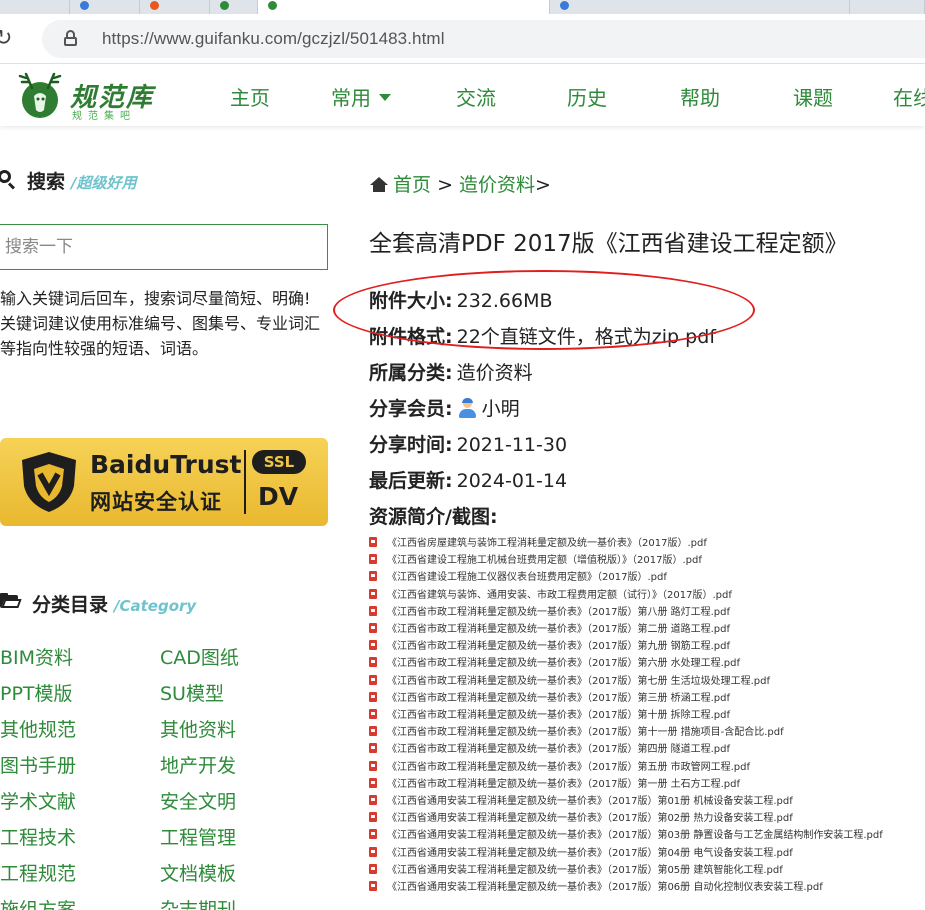 This screenshot has width=925, height=910. Describe the element at coordinates (192, 692) in the screenshot. I see `category-link: SU模型` at that location.